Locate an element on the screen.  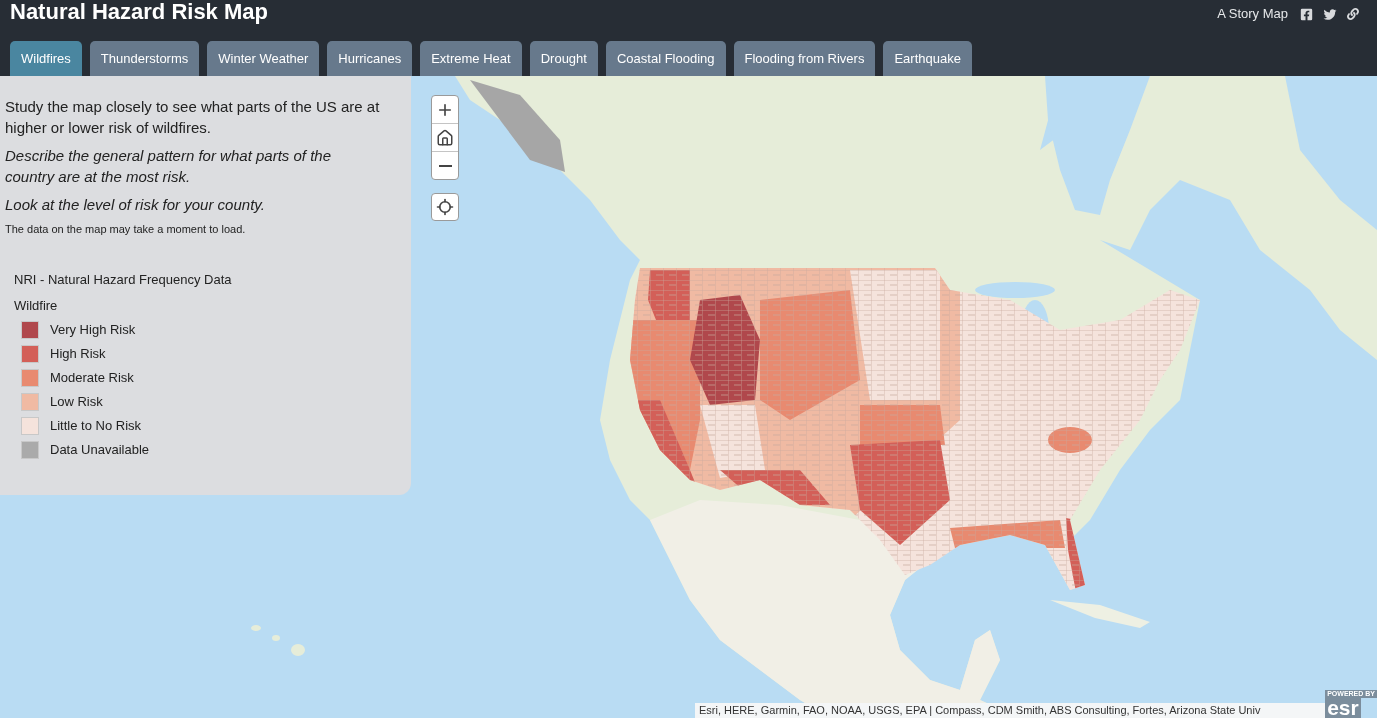
bird-icon is located at coordinates (1330, 14).